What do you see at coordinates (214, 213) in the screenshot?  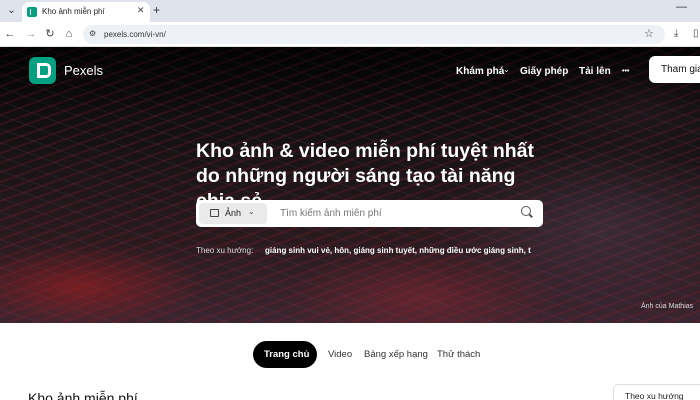 I see `image-icon` at bounding box center [214, 213].